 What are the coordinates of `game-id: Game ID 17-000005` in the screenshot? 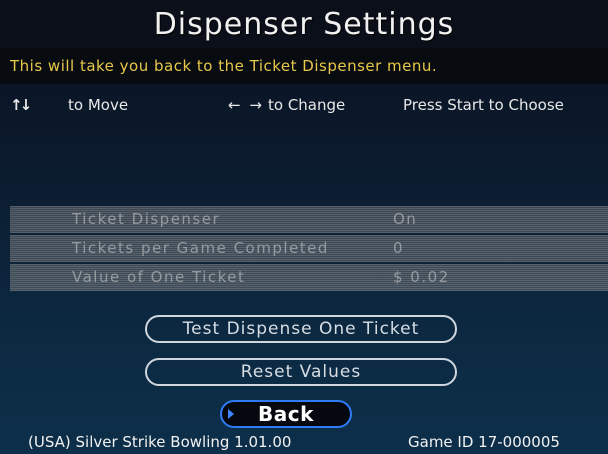 It's located at (484, 442).